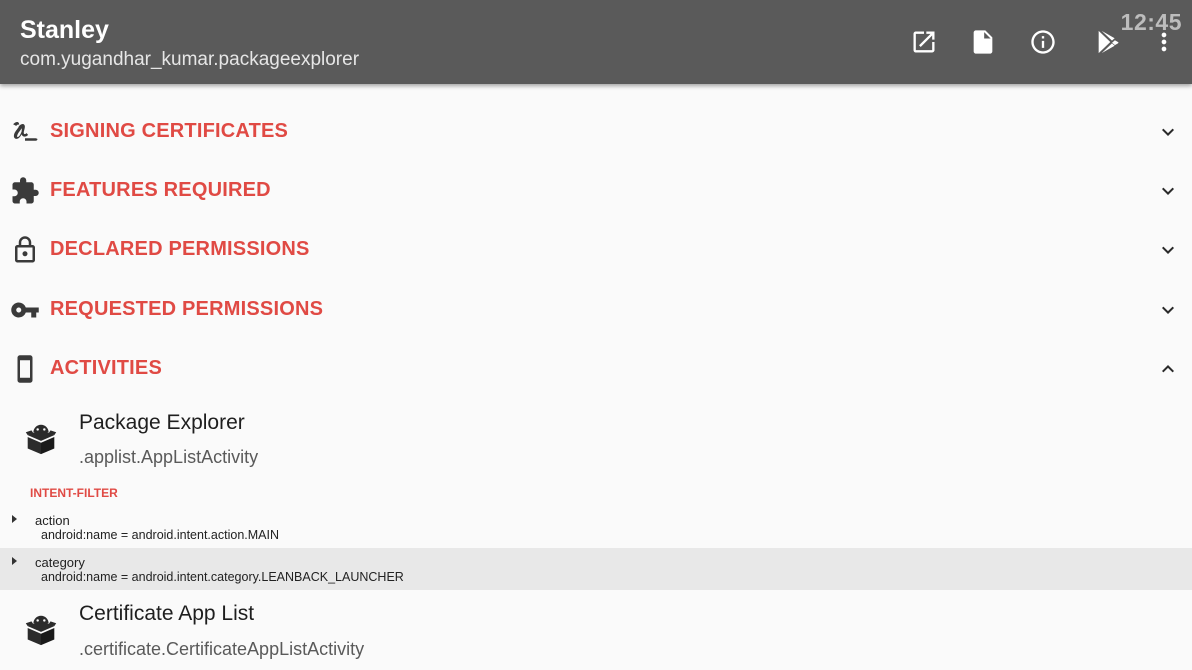  I want to click on section-label: REQUESTED PERMISSIONS, so click(187, 309).